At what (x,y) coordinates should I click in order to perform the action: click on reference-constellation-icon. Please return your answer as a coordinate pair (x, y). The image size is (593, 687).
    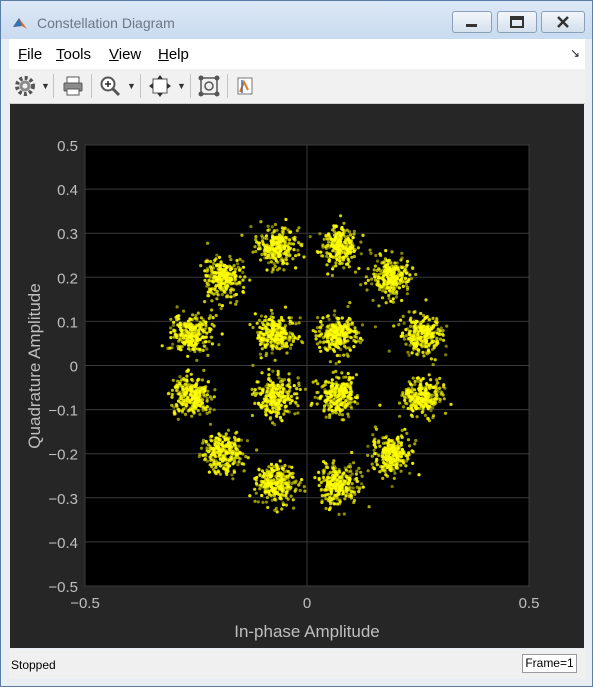
    Looking at the image, I should click on (209, 86).